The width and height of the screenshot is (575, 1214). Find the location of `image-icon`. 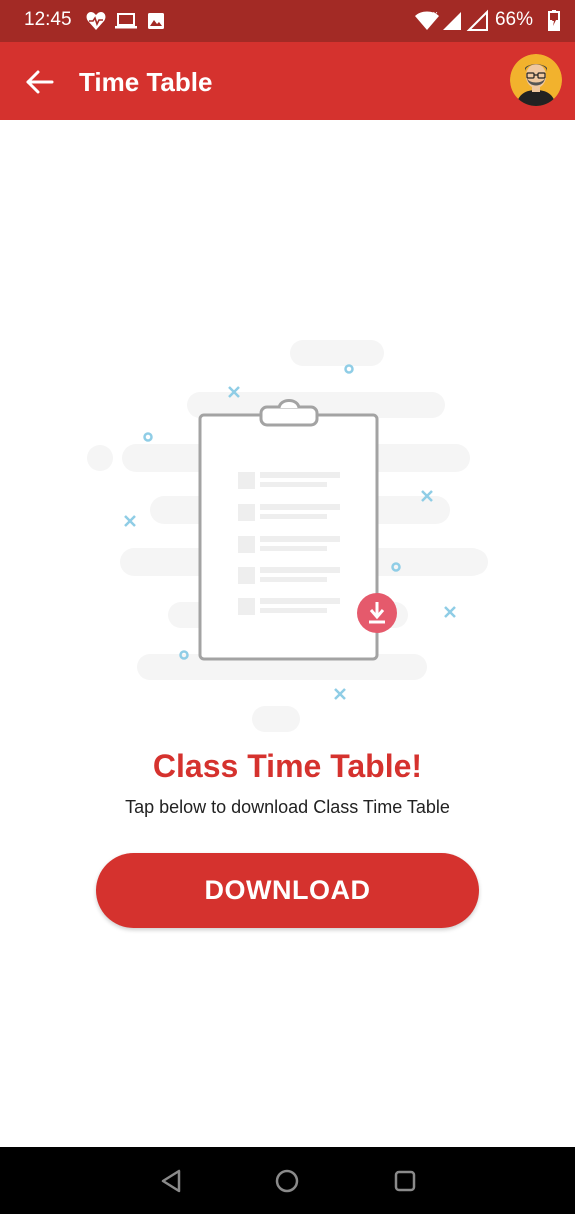

image-icon is located at coordinates (156, 21).